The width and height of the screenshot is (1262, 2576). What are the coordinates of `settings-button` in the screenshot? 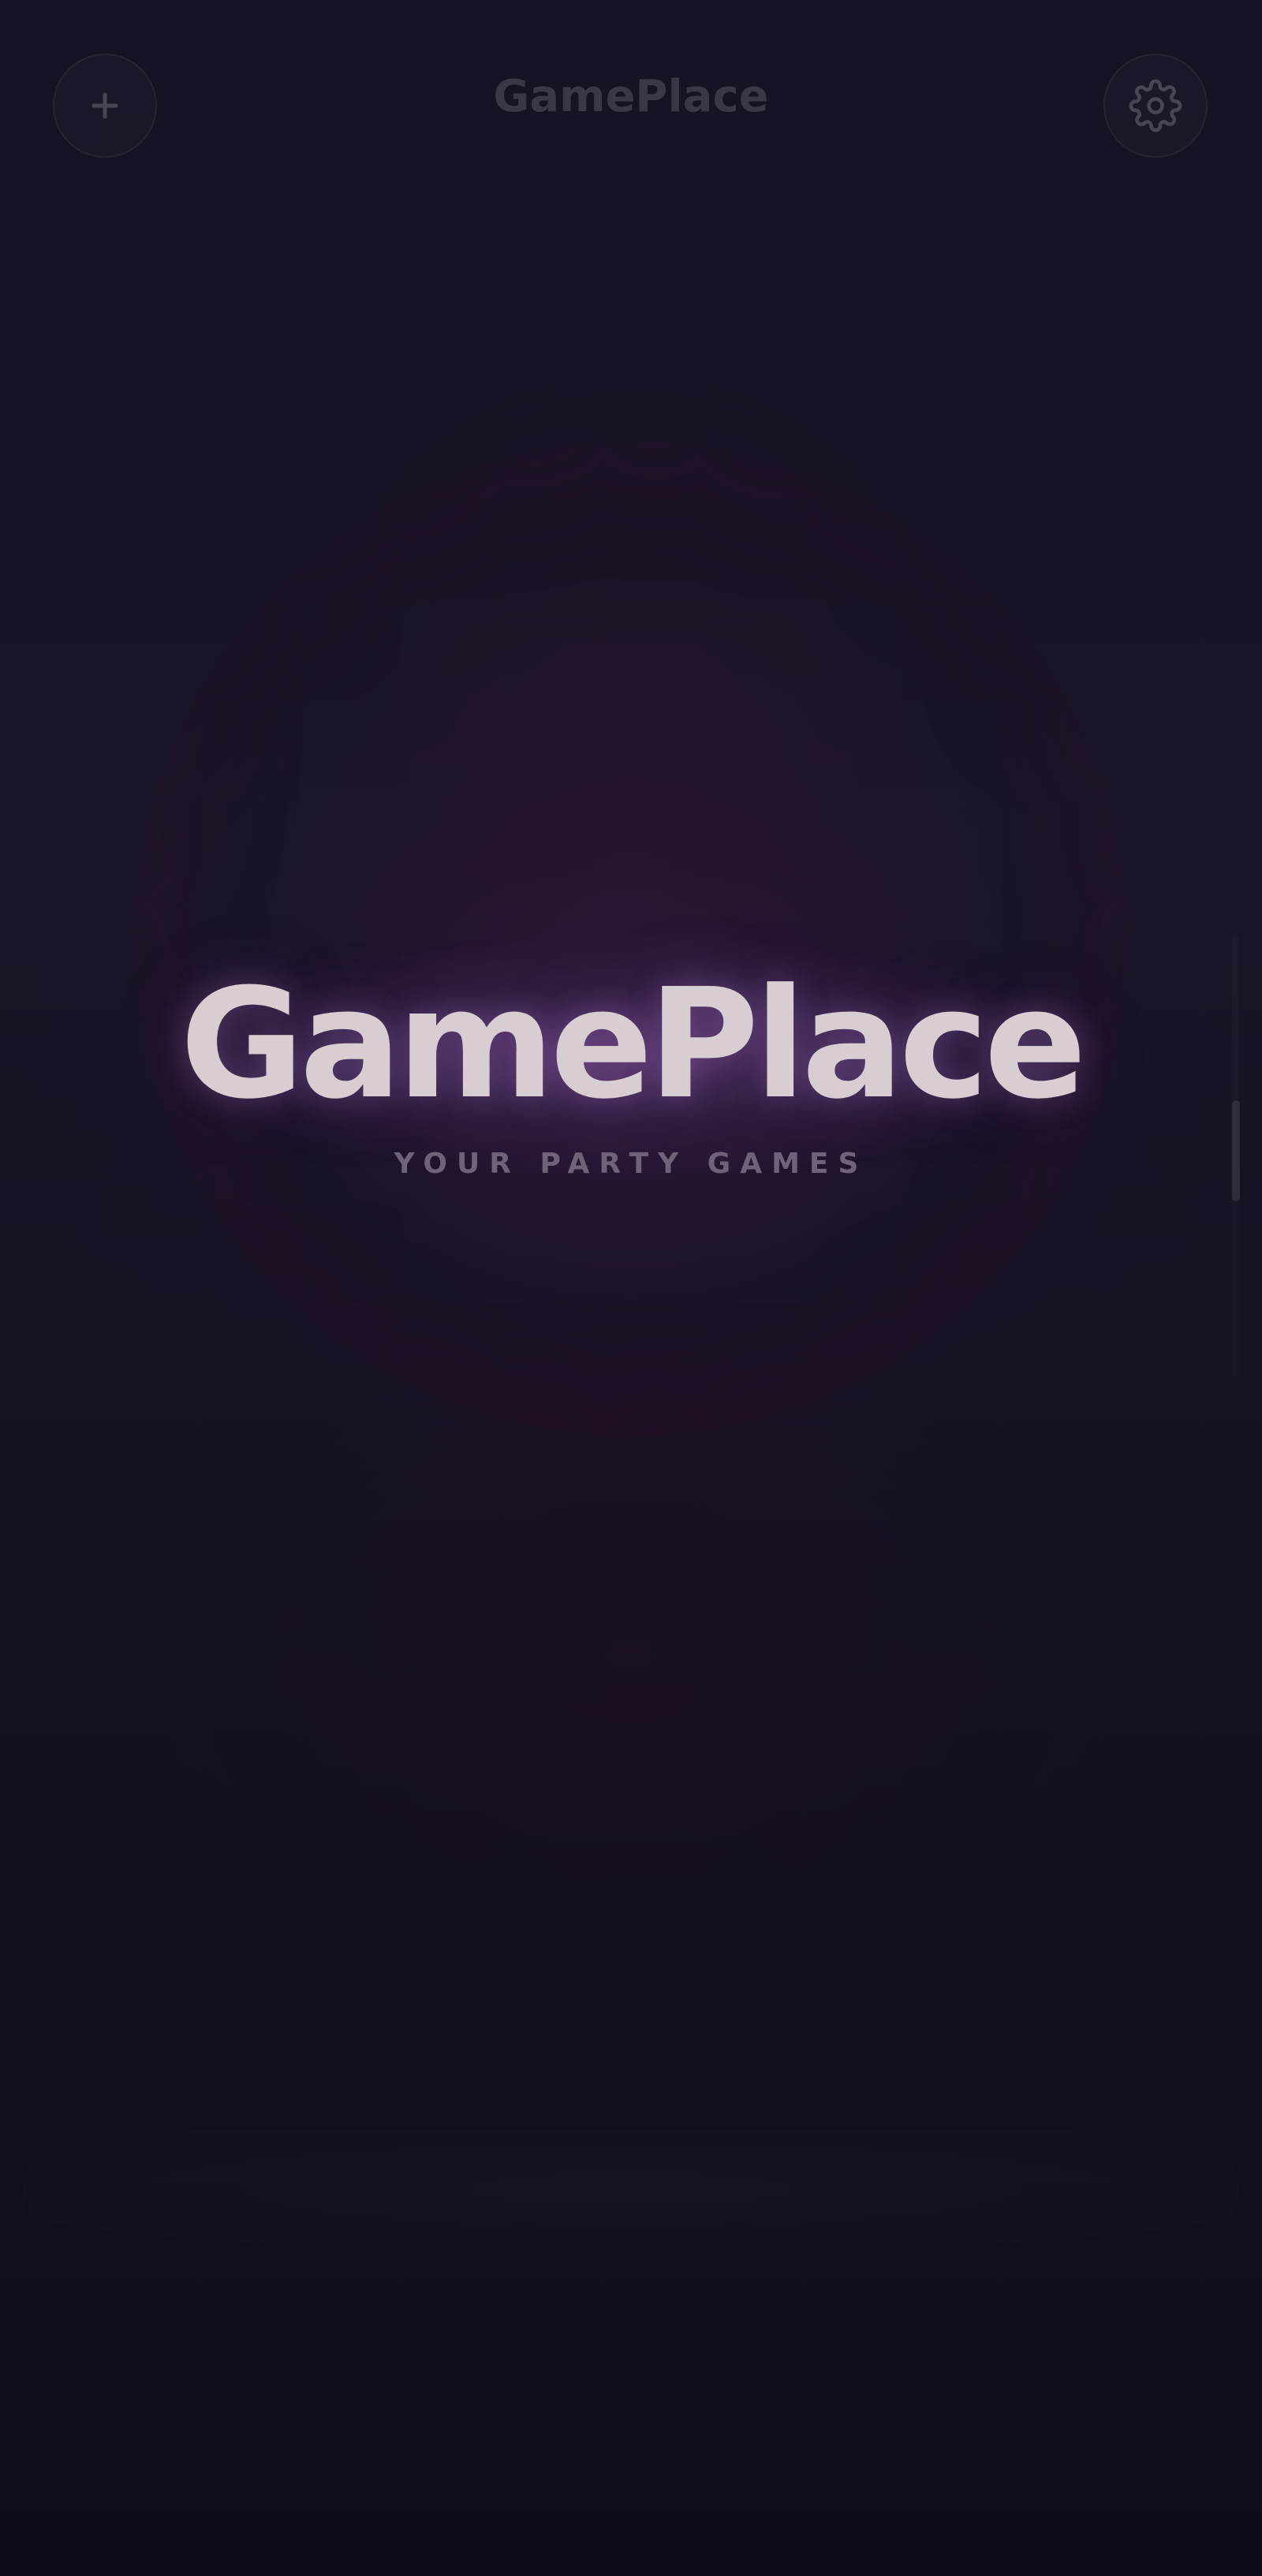 It's located at (1155, 106).